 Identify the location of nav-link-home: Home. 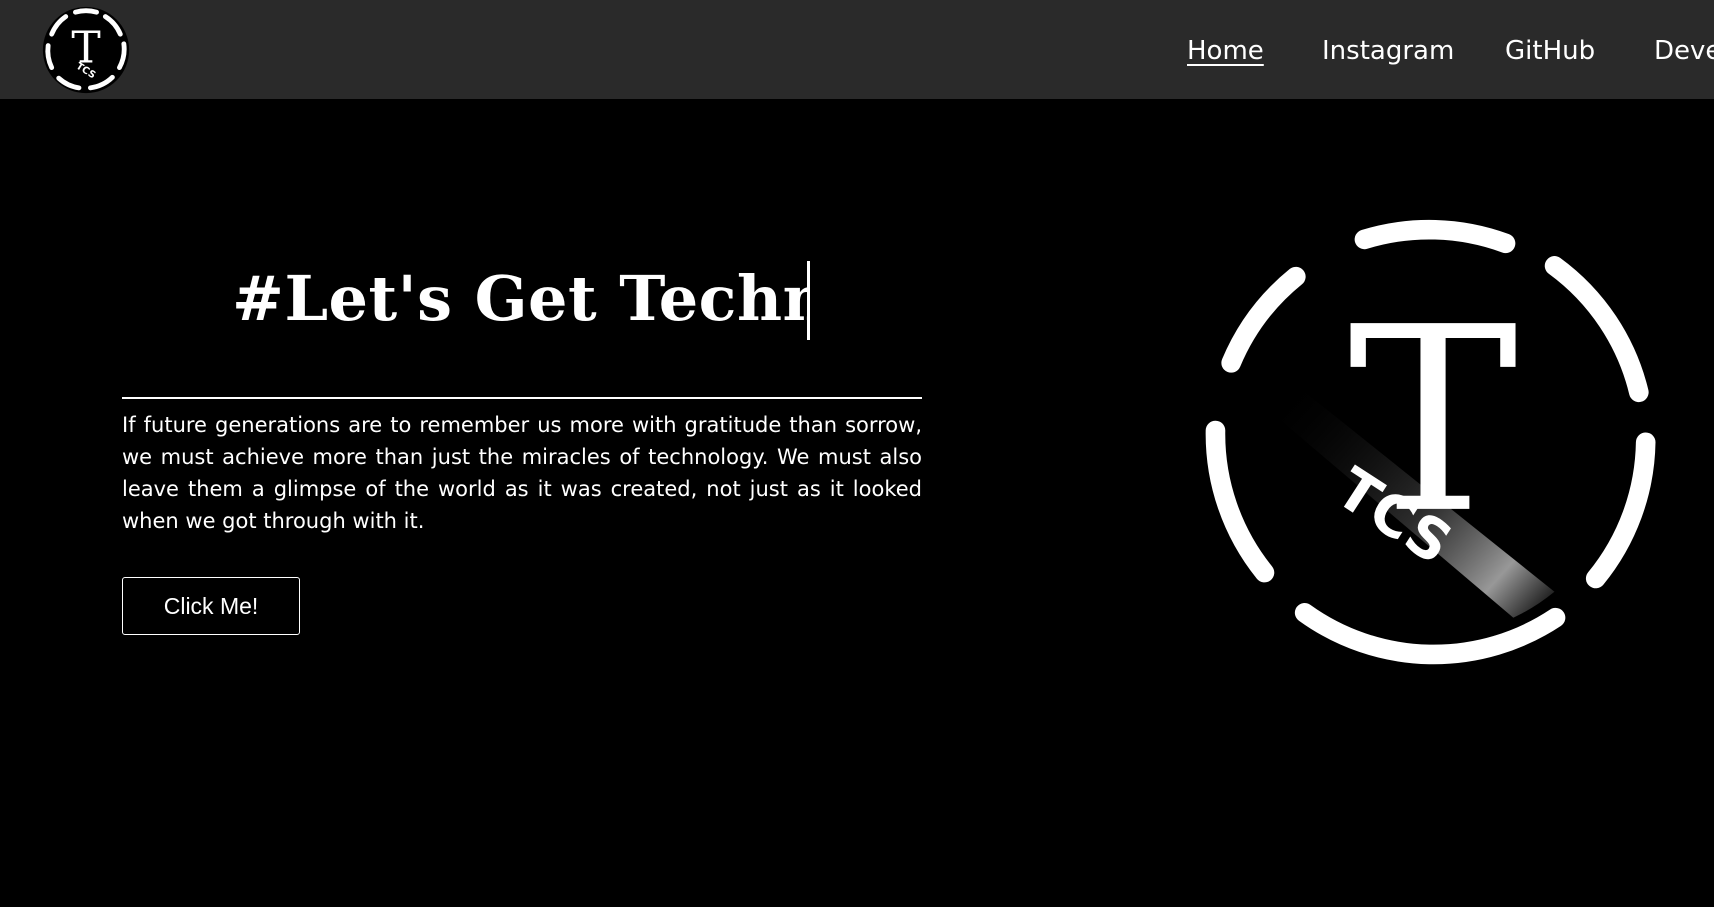
(1225, 51).